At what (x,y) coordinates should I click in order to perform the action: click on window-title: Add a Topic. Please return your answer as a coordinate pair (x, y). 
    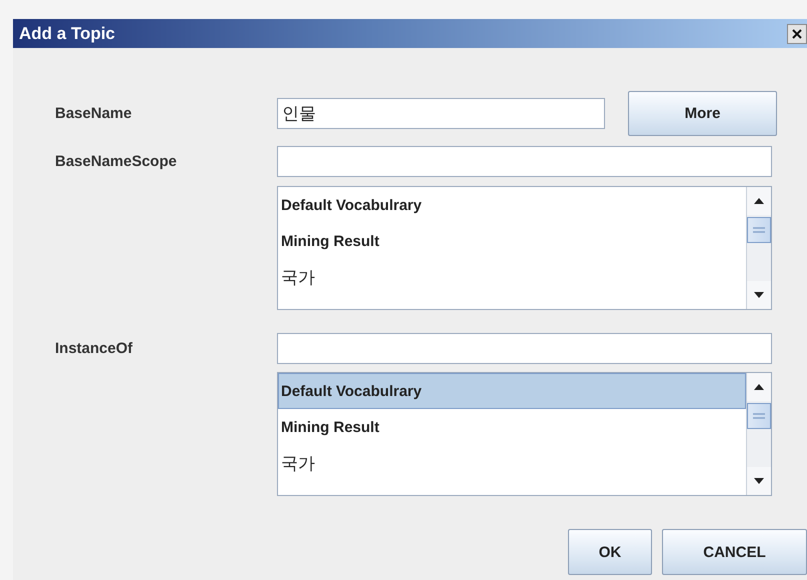
    Looking at the image, I should click on (67, 34).